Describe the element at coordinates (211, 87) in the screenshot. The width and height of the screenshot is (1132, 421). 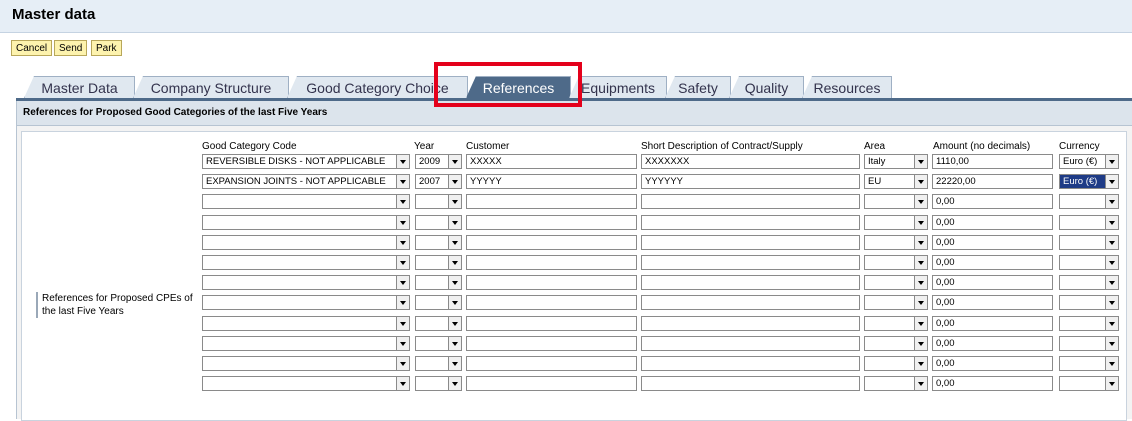
I see `tab-company-structure: Company Structure` at that location.